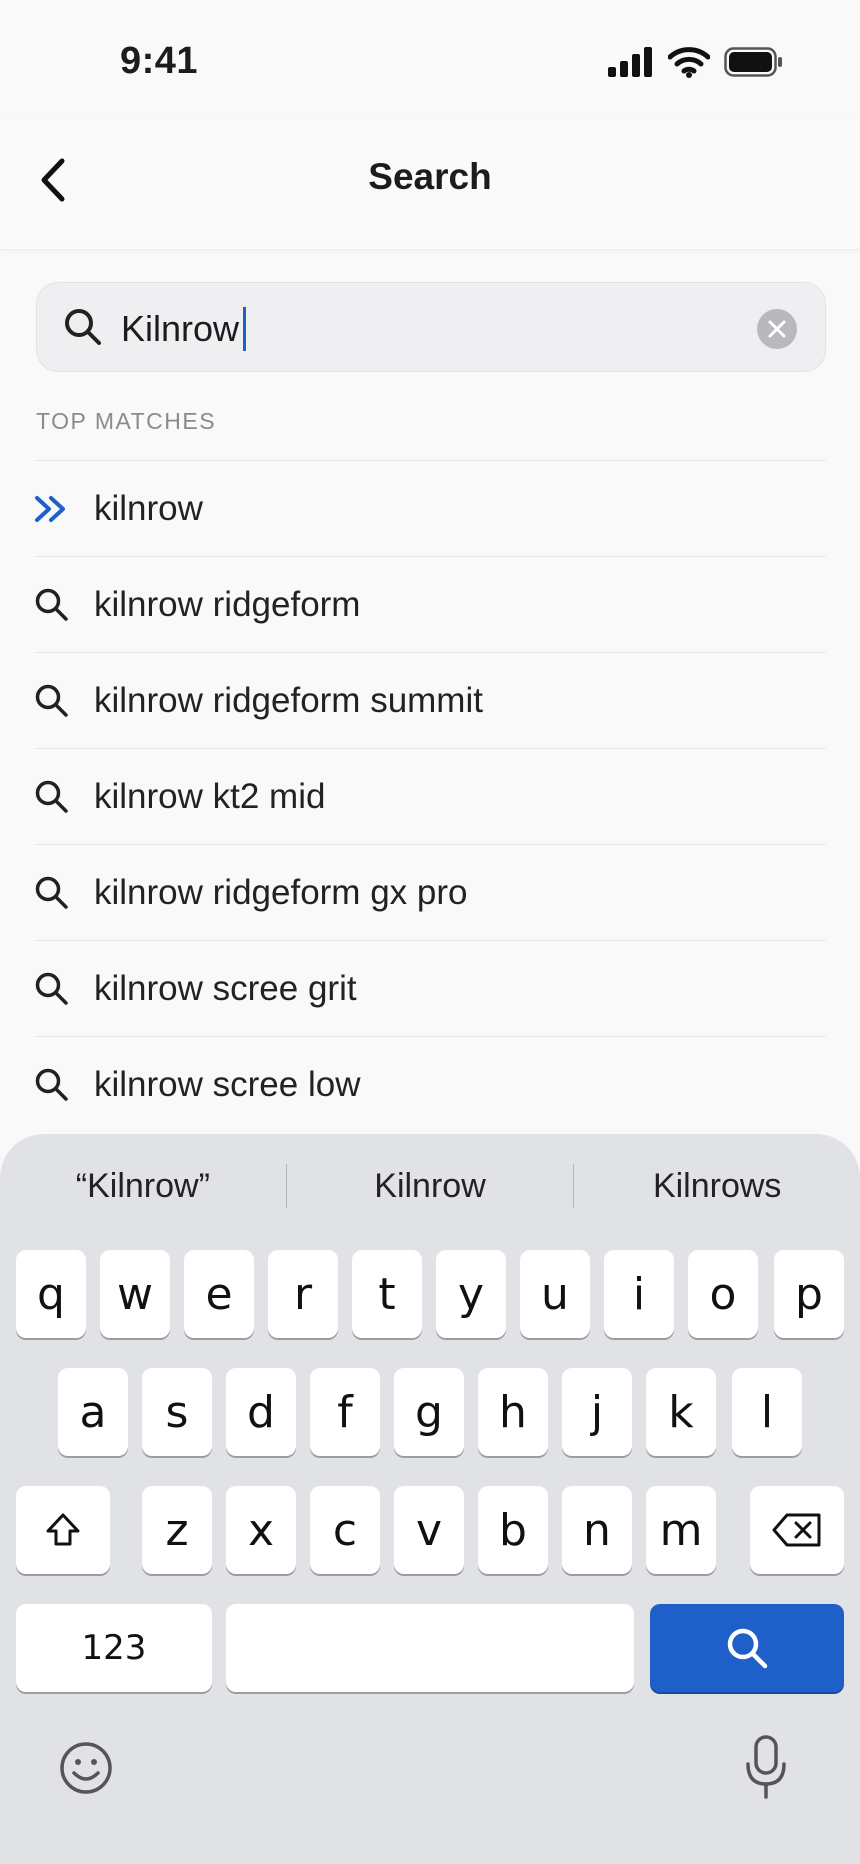 This screenshot has height=1864, width=860. Describe the element at coordinates (143, 1186) in the screenshot. I see `suggestion-quoted: “Kilnrow”` at that location.